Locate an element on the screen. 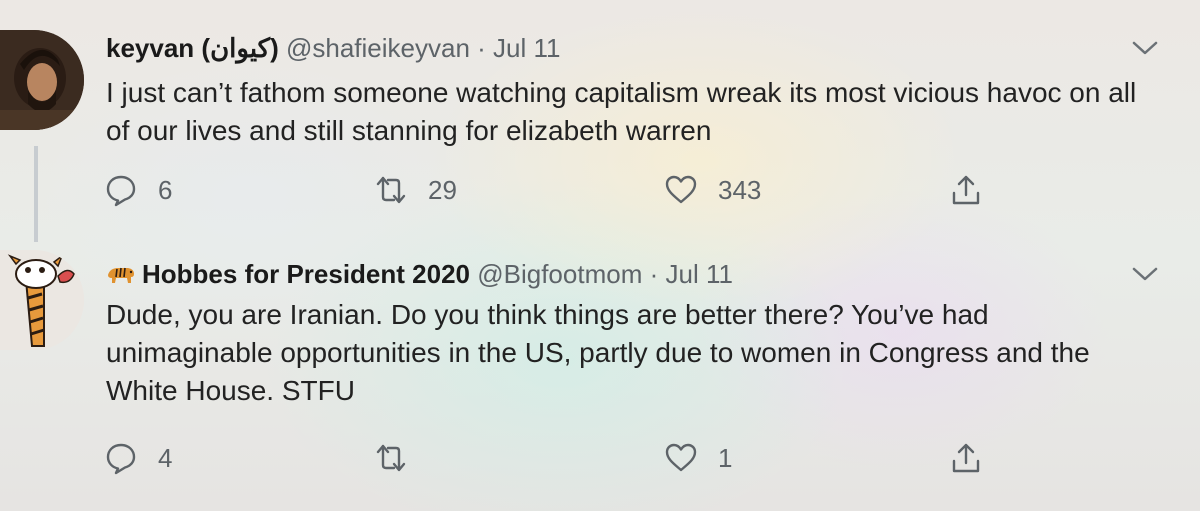  hobbes-cartoon-avatar-icon is located at coordinates (42, 300).